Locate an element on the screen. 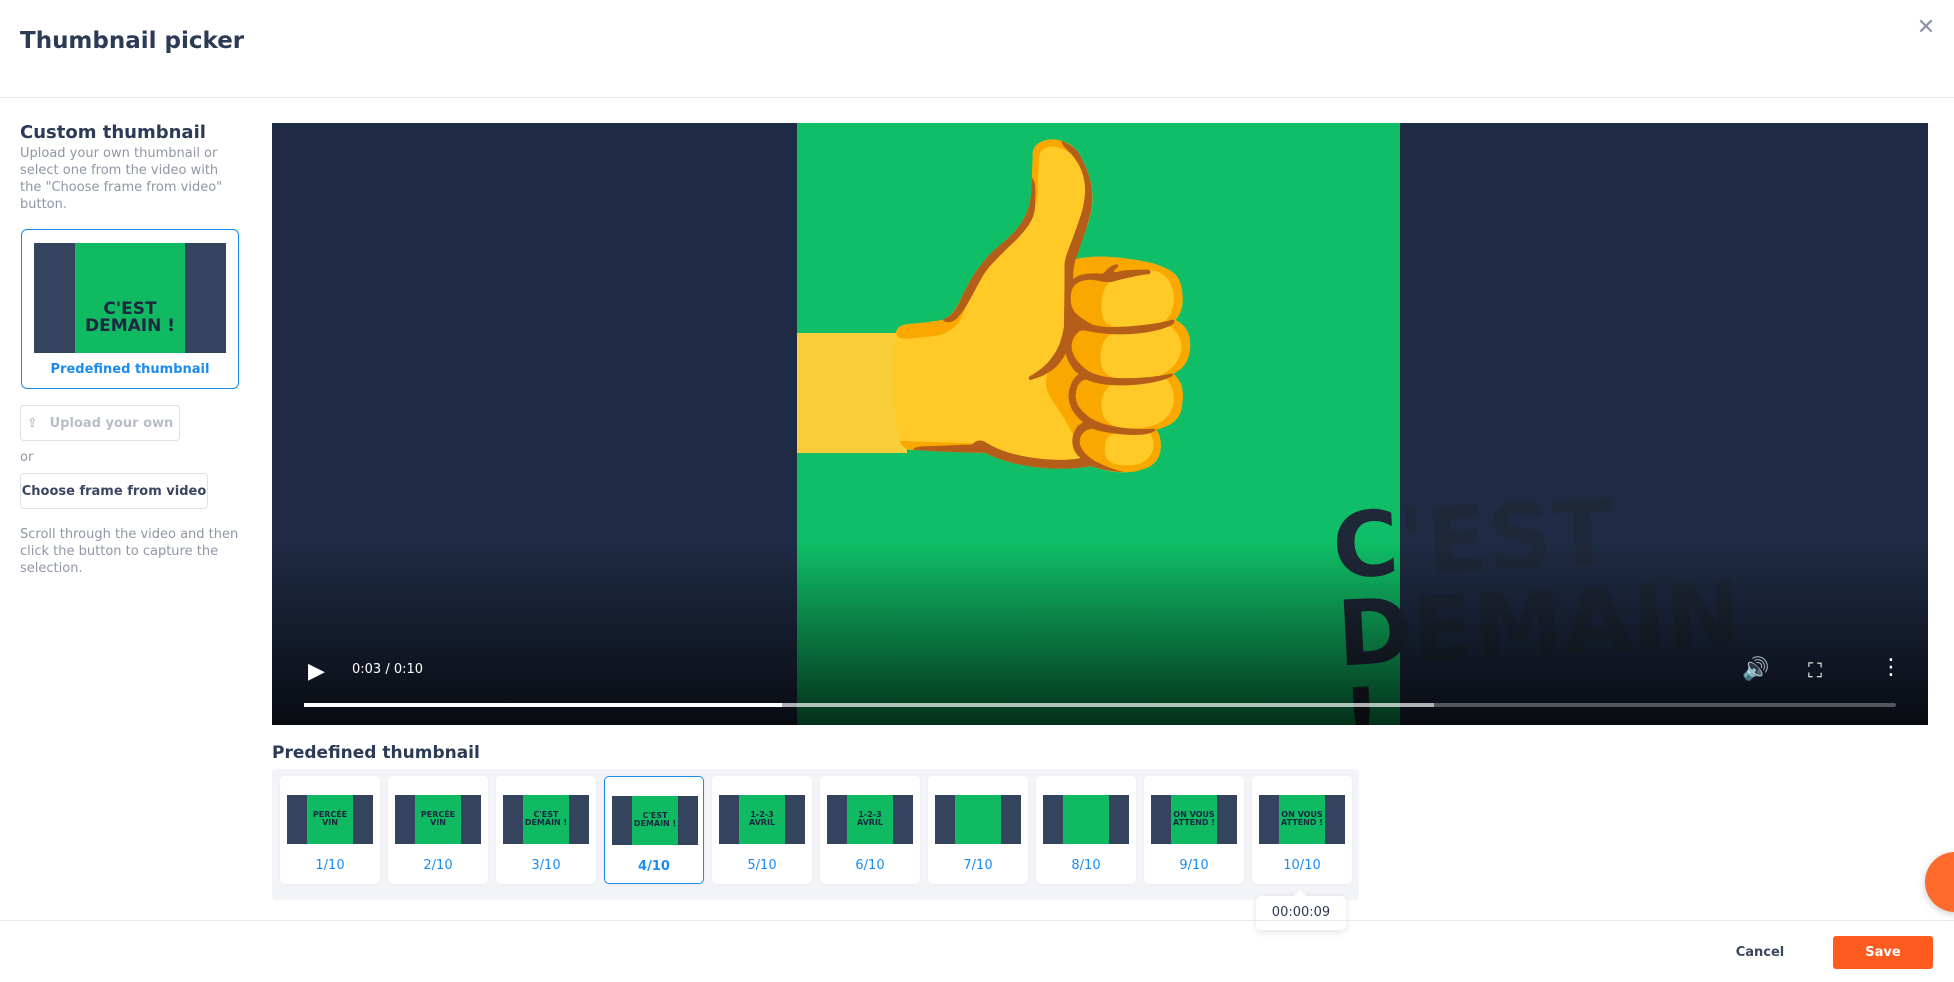  volume-icon: 🔊 is located at coordinates (1755, 669).